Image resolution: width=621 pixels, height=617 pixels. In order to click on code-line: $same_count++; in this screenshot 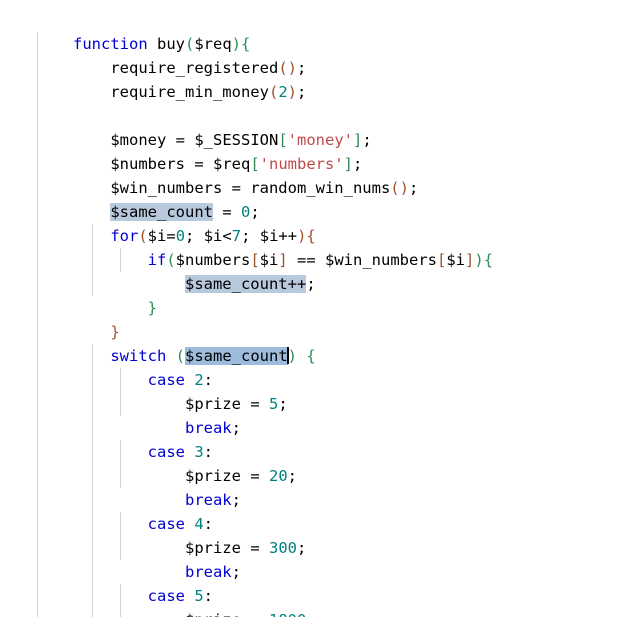, I will do `click(310, 270)`.